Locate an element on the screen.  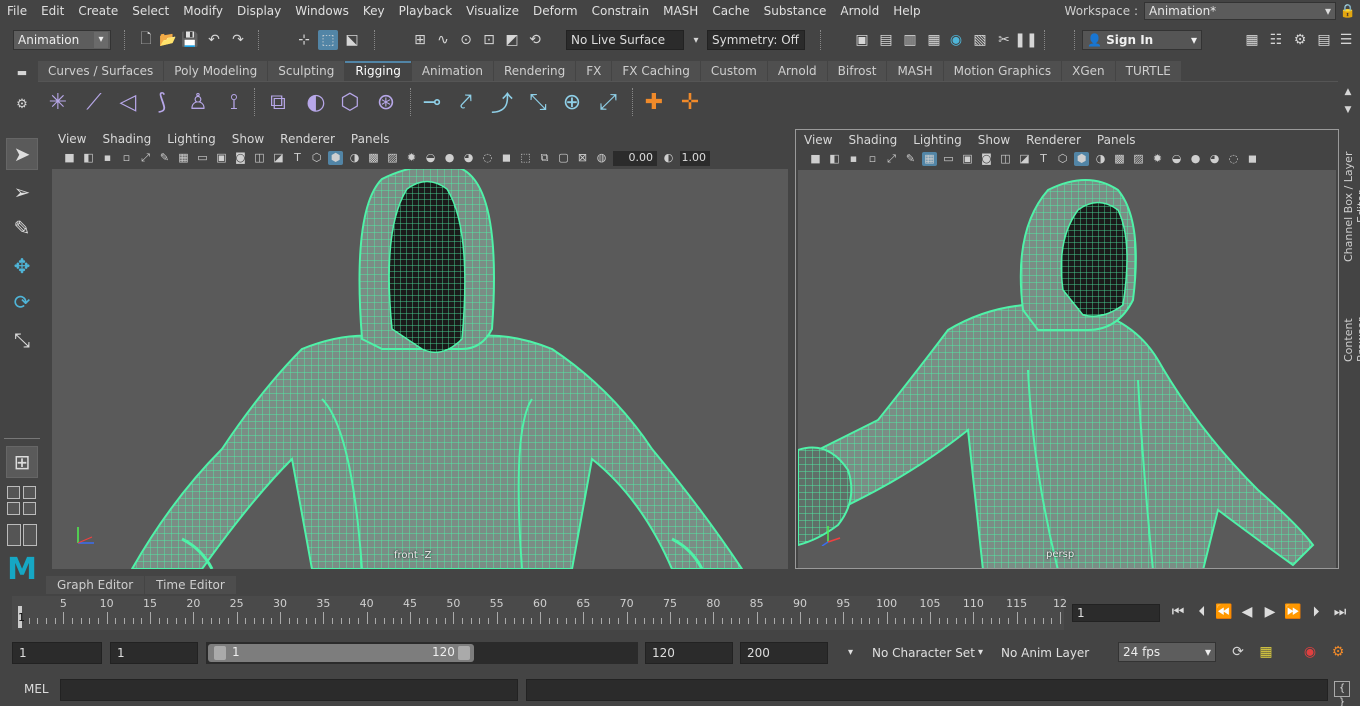
point-constraint-icon: ⊸ is located at coordinates (432, 102).